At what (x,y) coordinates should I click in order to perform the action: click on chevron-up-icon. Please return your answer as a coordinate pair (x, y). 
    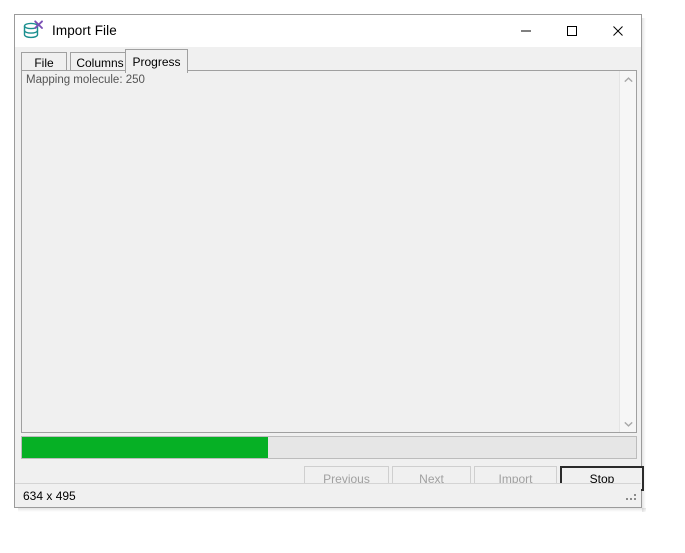
    Looking at the image, I should click on (628, 79).